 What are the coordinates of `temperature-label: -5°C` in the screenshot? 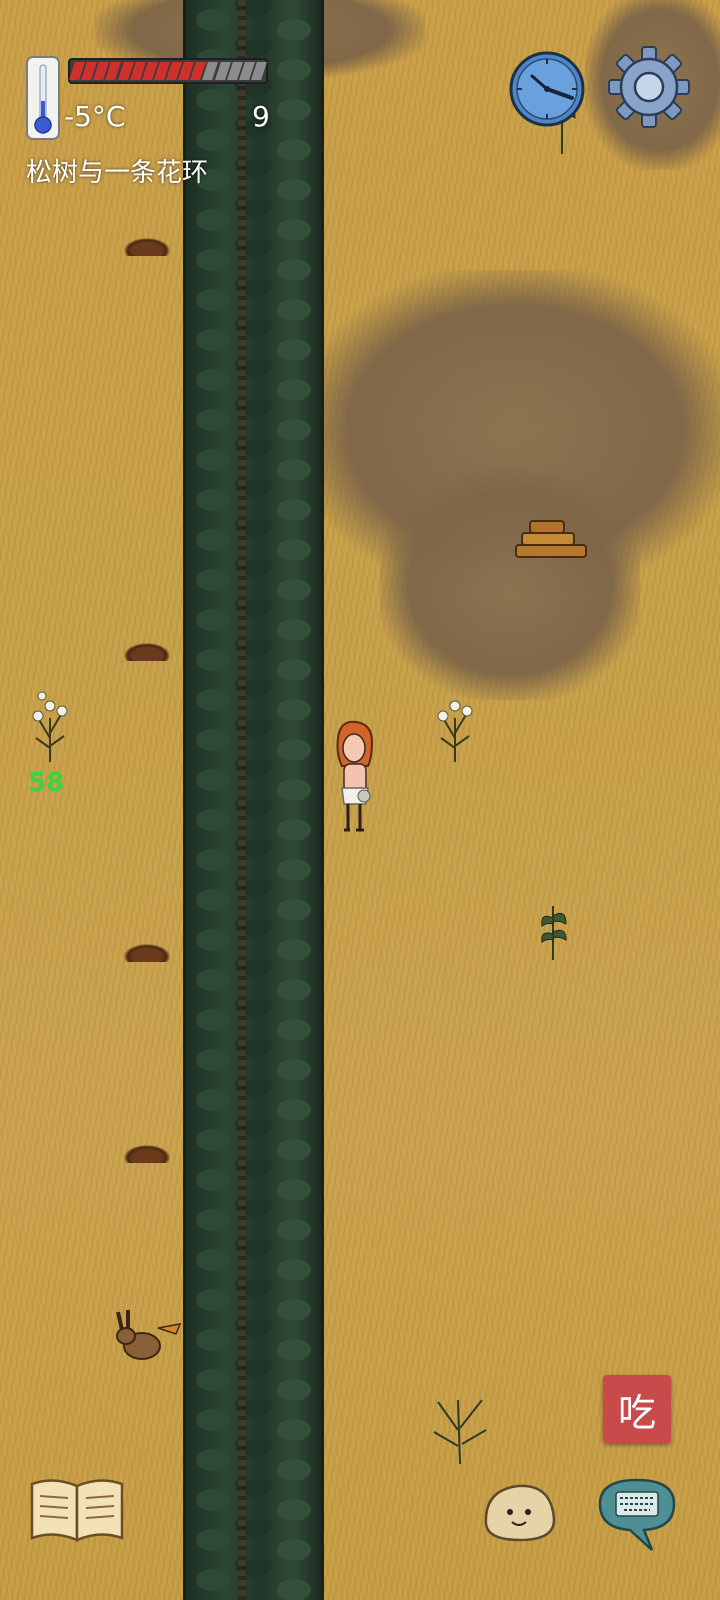 It's located at (95, 116).